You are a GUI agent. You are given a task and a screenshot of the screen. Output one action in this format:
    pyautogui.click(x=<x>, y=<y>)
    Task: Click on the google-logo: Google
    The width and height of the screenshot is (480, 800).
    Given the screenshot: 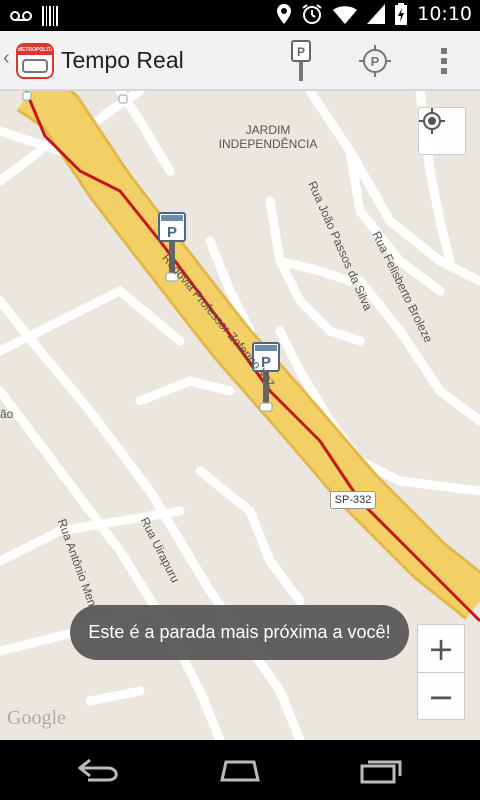 What is the action you would take?
    pyautogui.click(x=36, y=718)
    